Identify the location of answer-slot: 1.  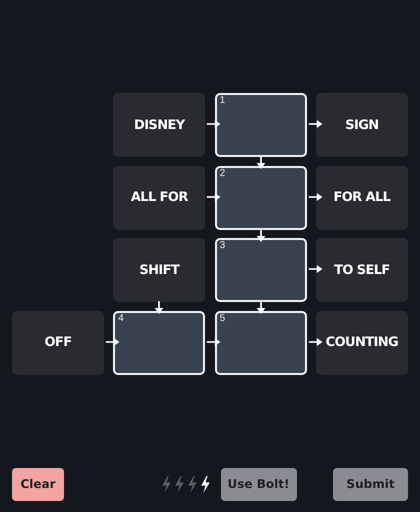
(260, 125).